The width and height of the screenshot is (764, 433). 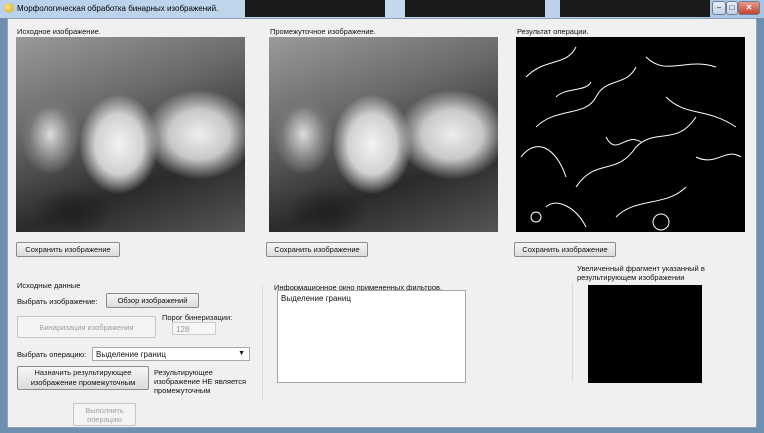 I want to click on edge-map, so click(x=631, y=138).